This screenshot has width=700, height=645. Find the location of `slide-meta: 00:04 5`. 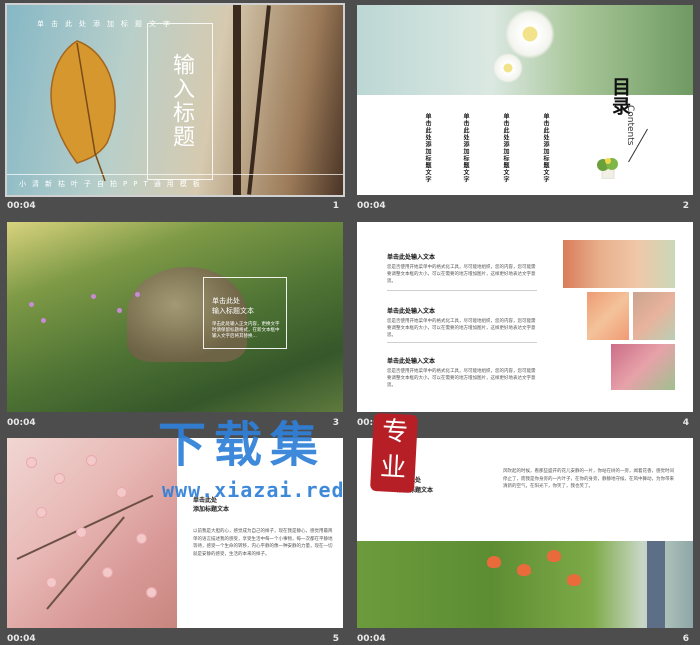

slide-meta: 00:04 5 is located at coordinates (175, 639).